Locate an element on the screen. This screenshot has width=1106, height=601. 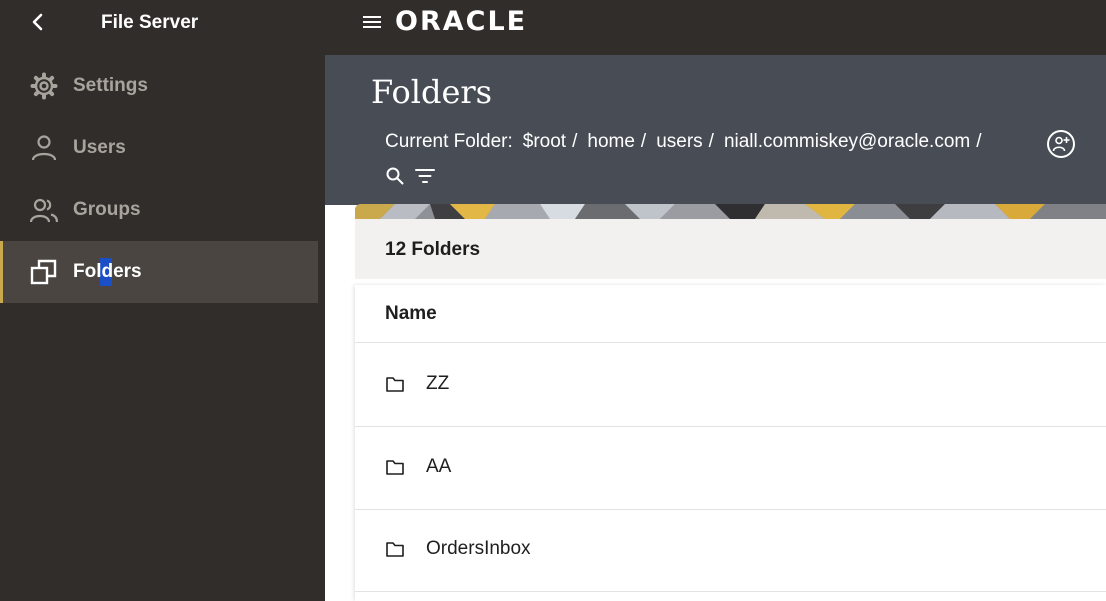
sidebar-item-label: Settings is located at coordinates (110, 85).